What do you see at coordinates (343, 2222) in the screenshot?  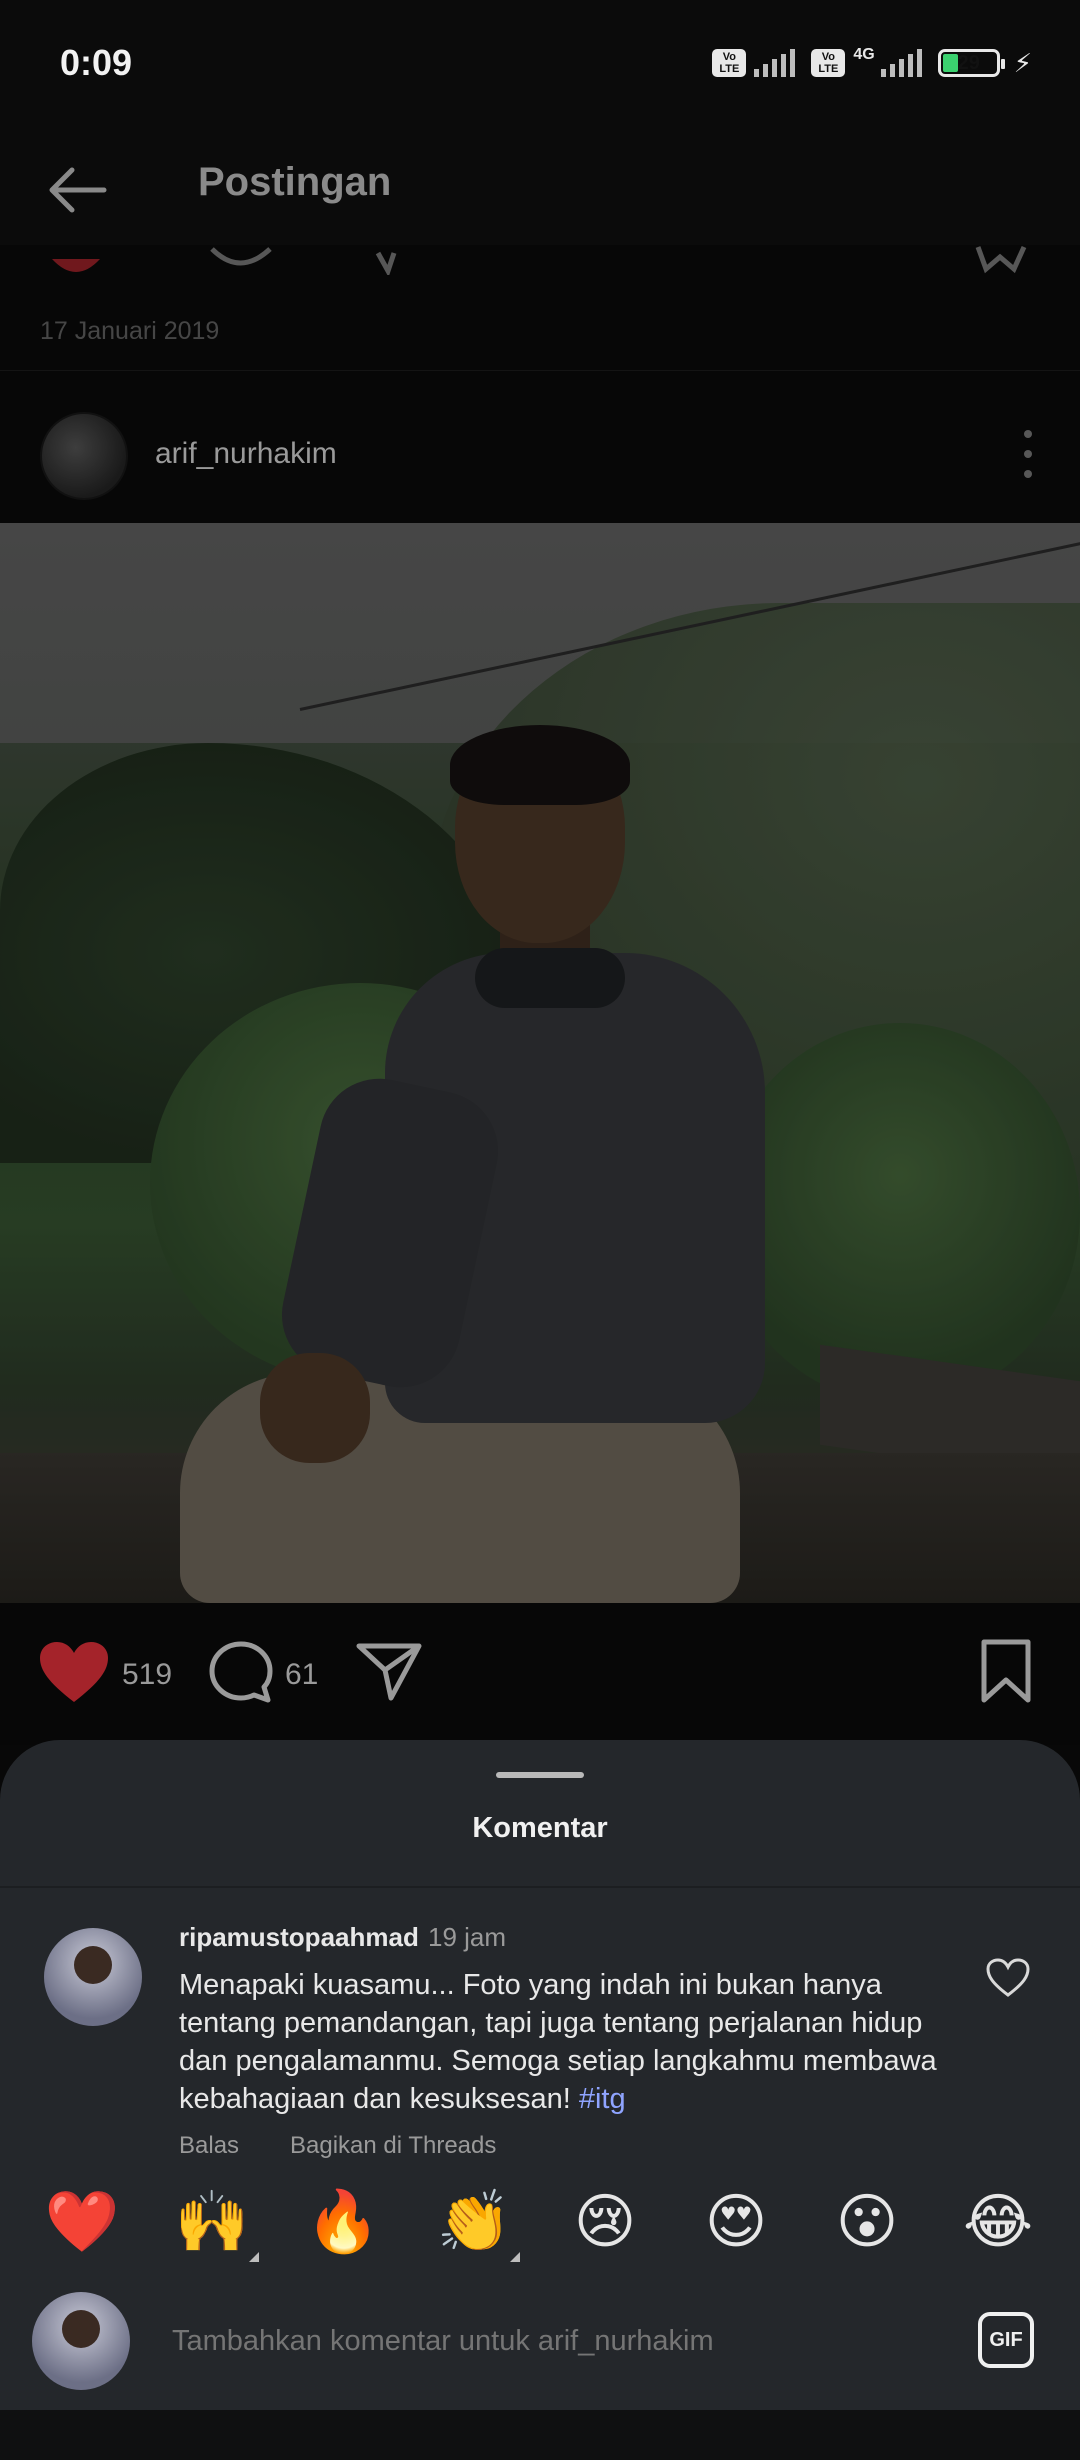 I see `emoji-fire: 🔥` at bounding box center [343, 2222].